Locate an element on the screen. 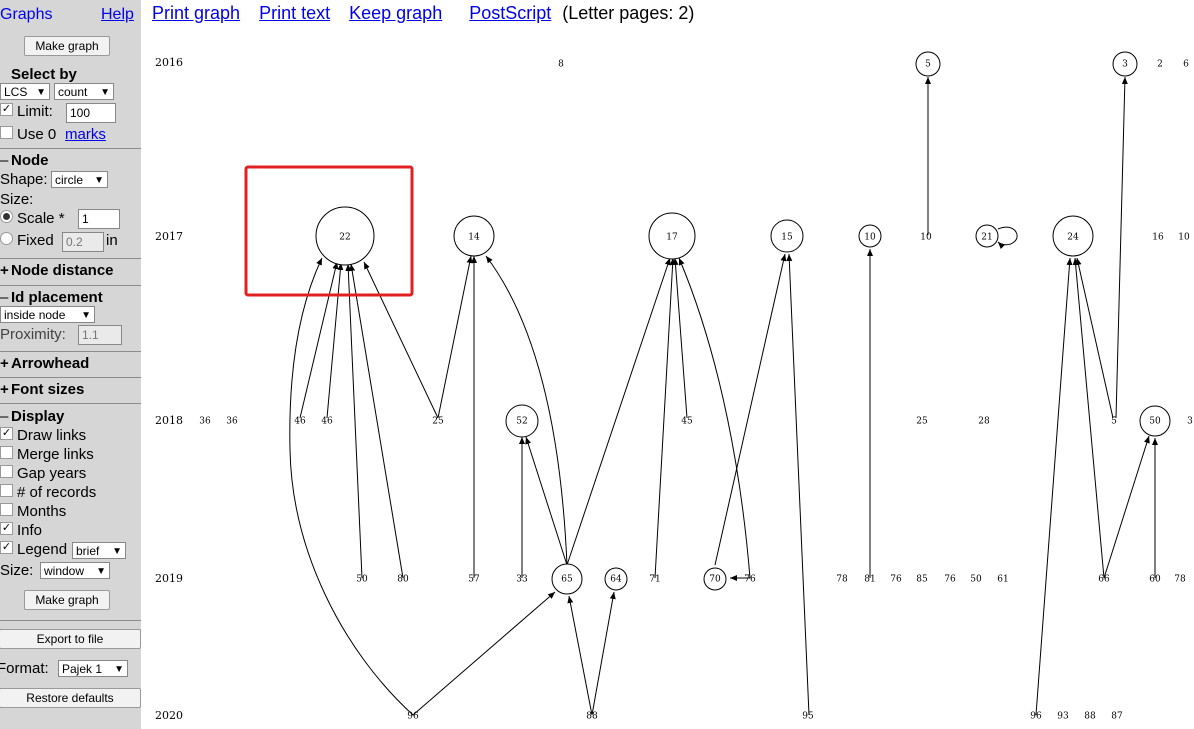  select-primary-value: LCS is located at coordinates (16, 92).